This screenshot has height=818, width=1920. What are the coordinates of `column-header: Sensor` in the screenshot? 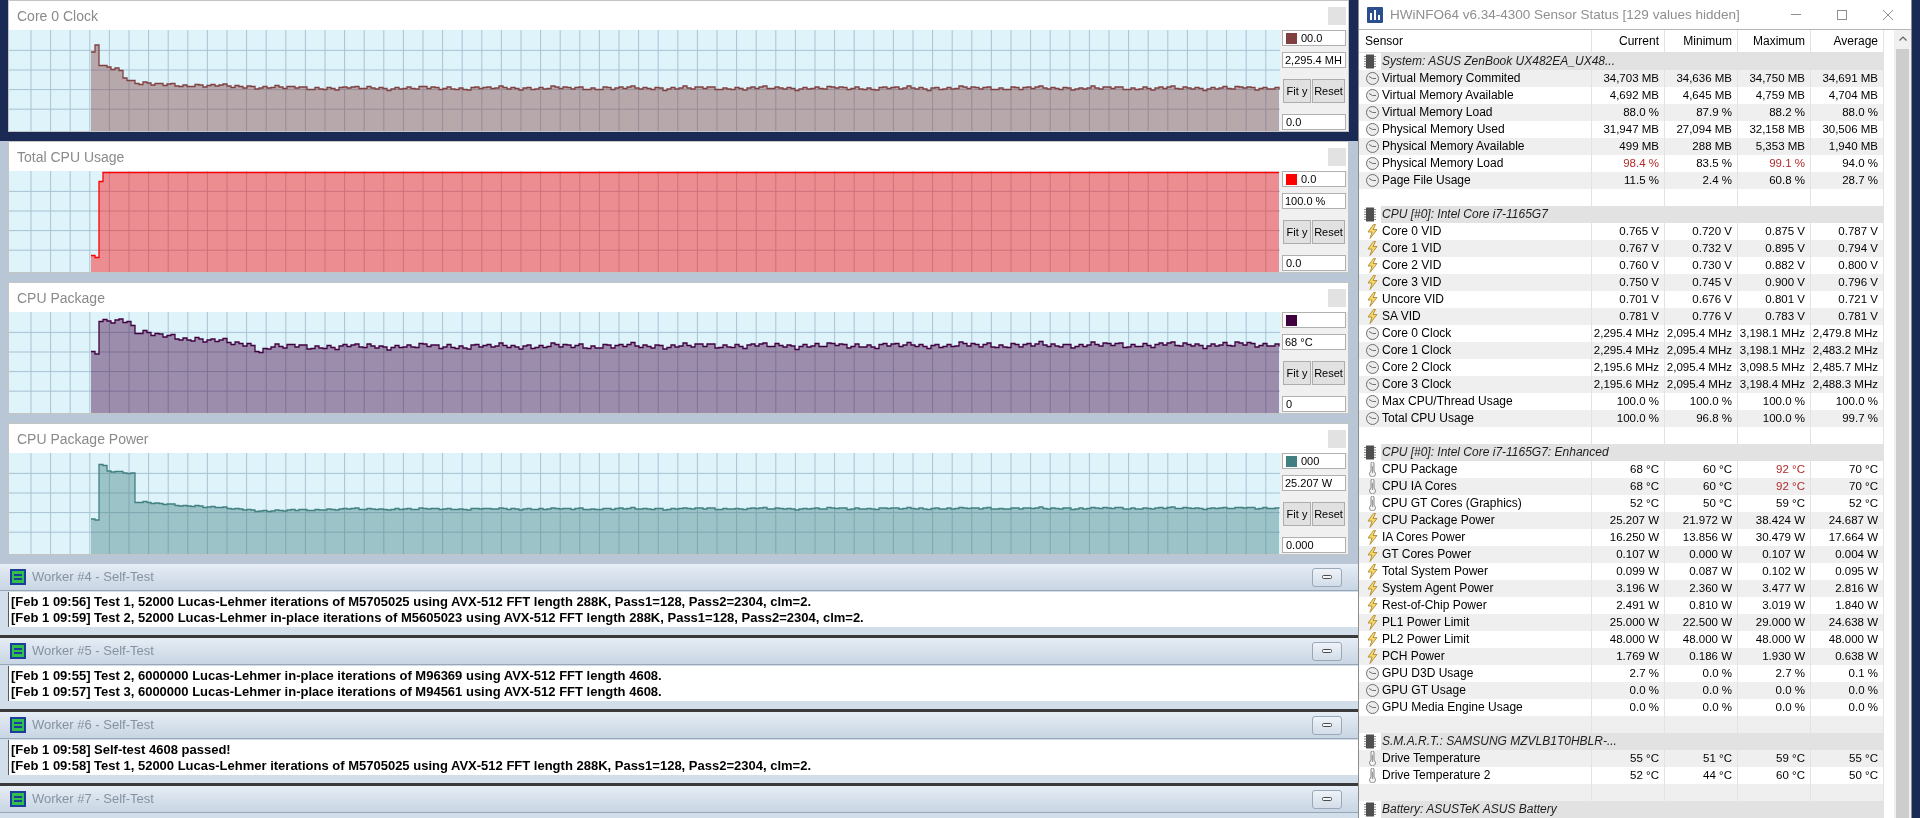 It's located at (1475, 41).